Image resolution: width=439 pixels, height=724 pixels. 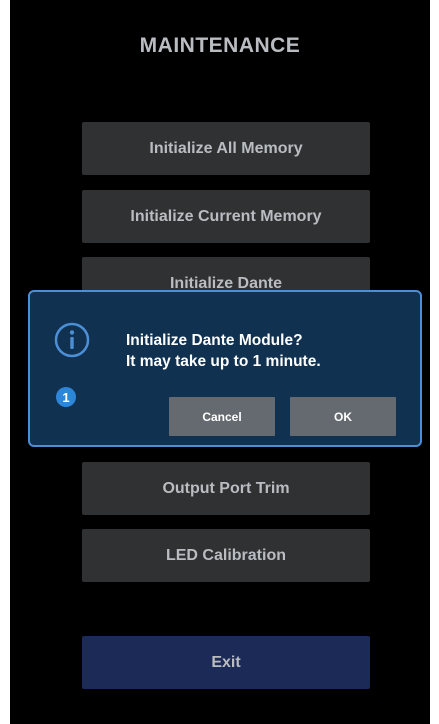 I want to click on output-port-trim-button: Output Port Trim, so click(x=226, y=488).